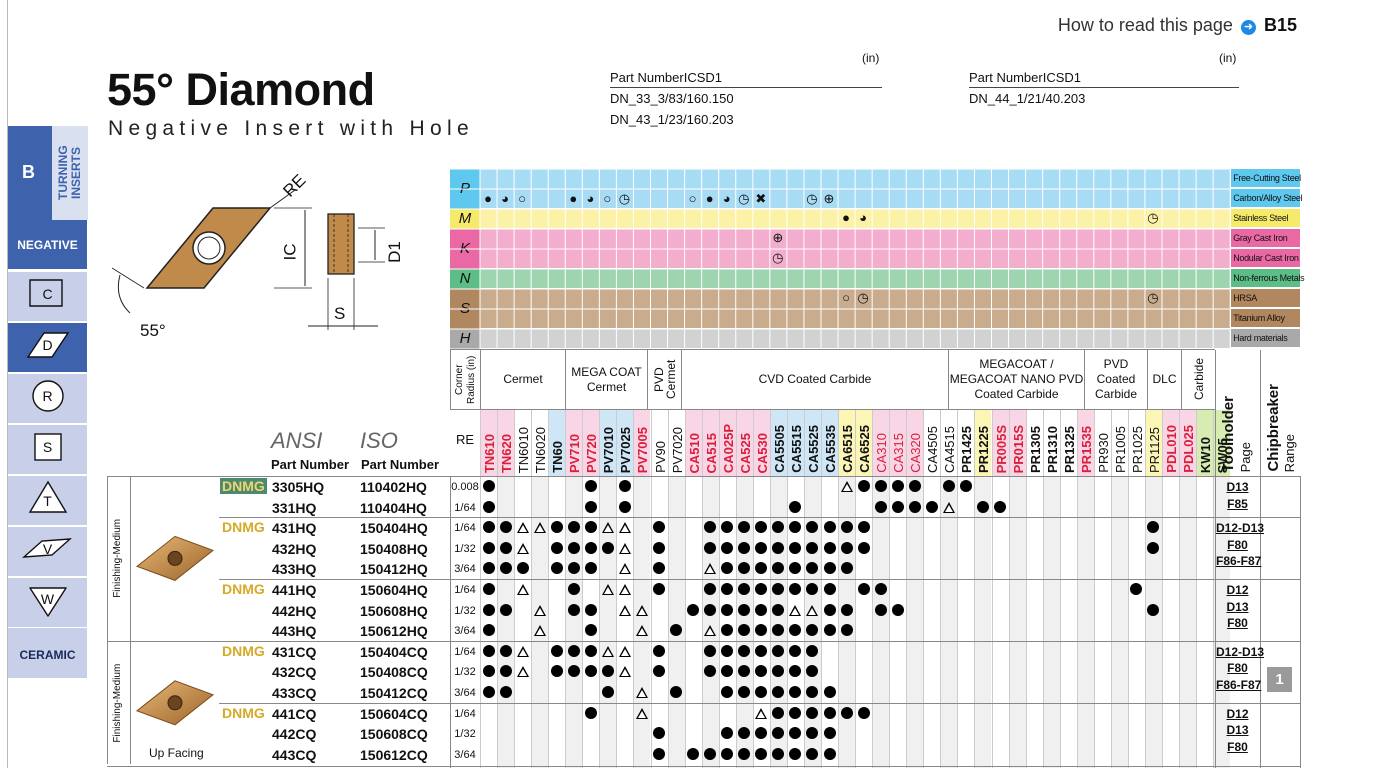 The image size is (1375, 768). I want to click on corner-radius: 3/64, so click(465, 754).